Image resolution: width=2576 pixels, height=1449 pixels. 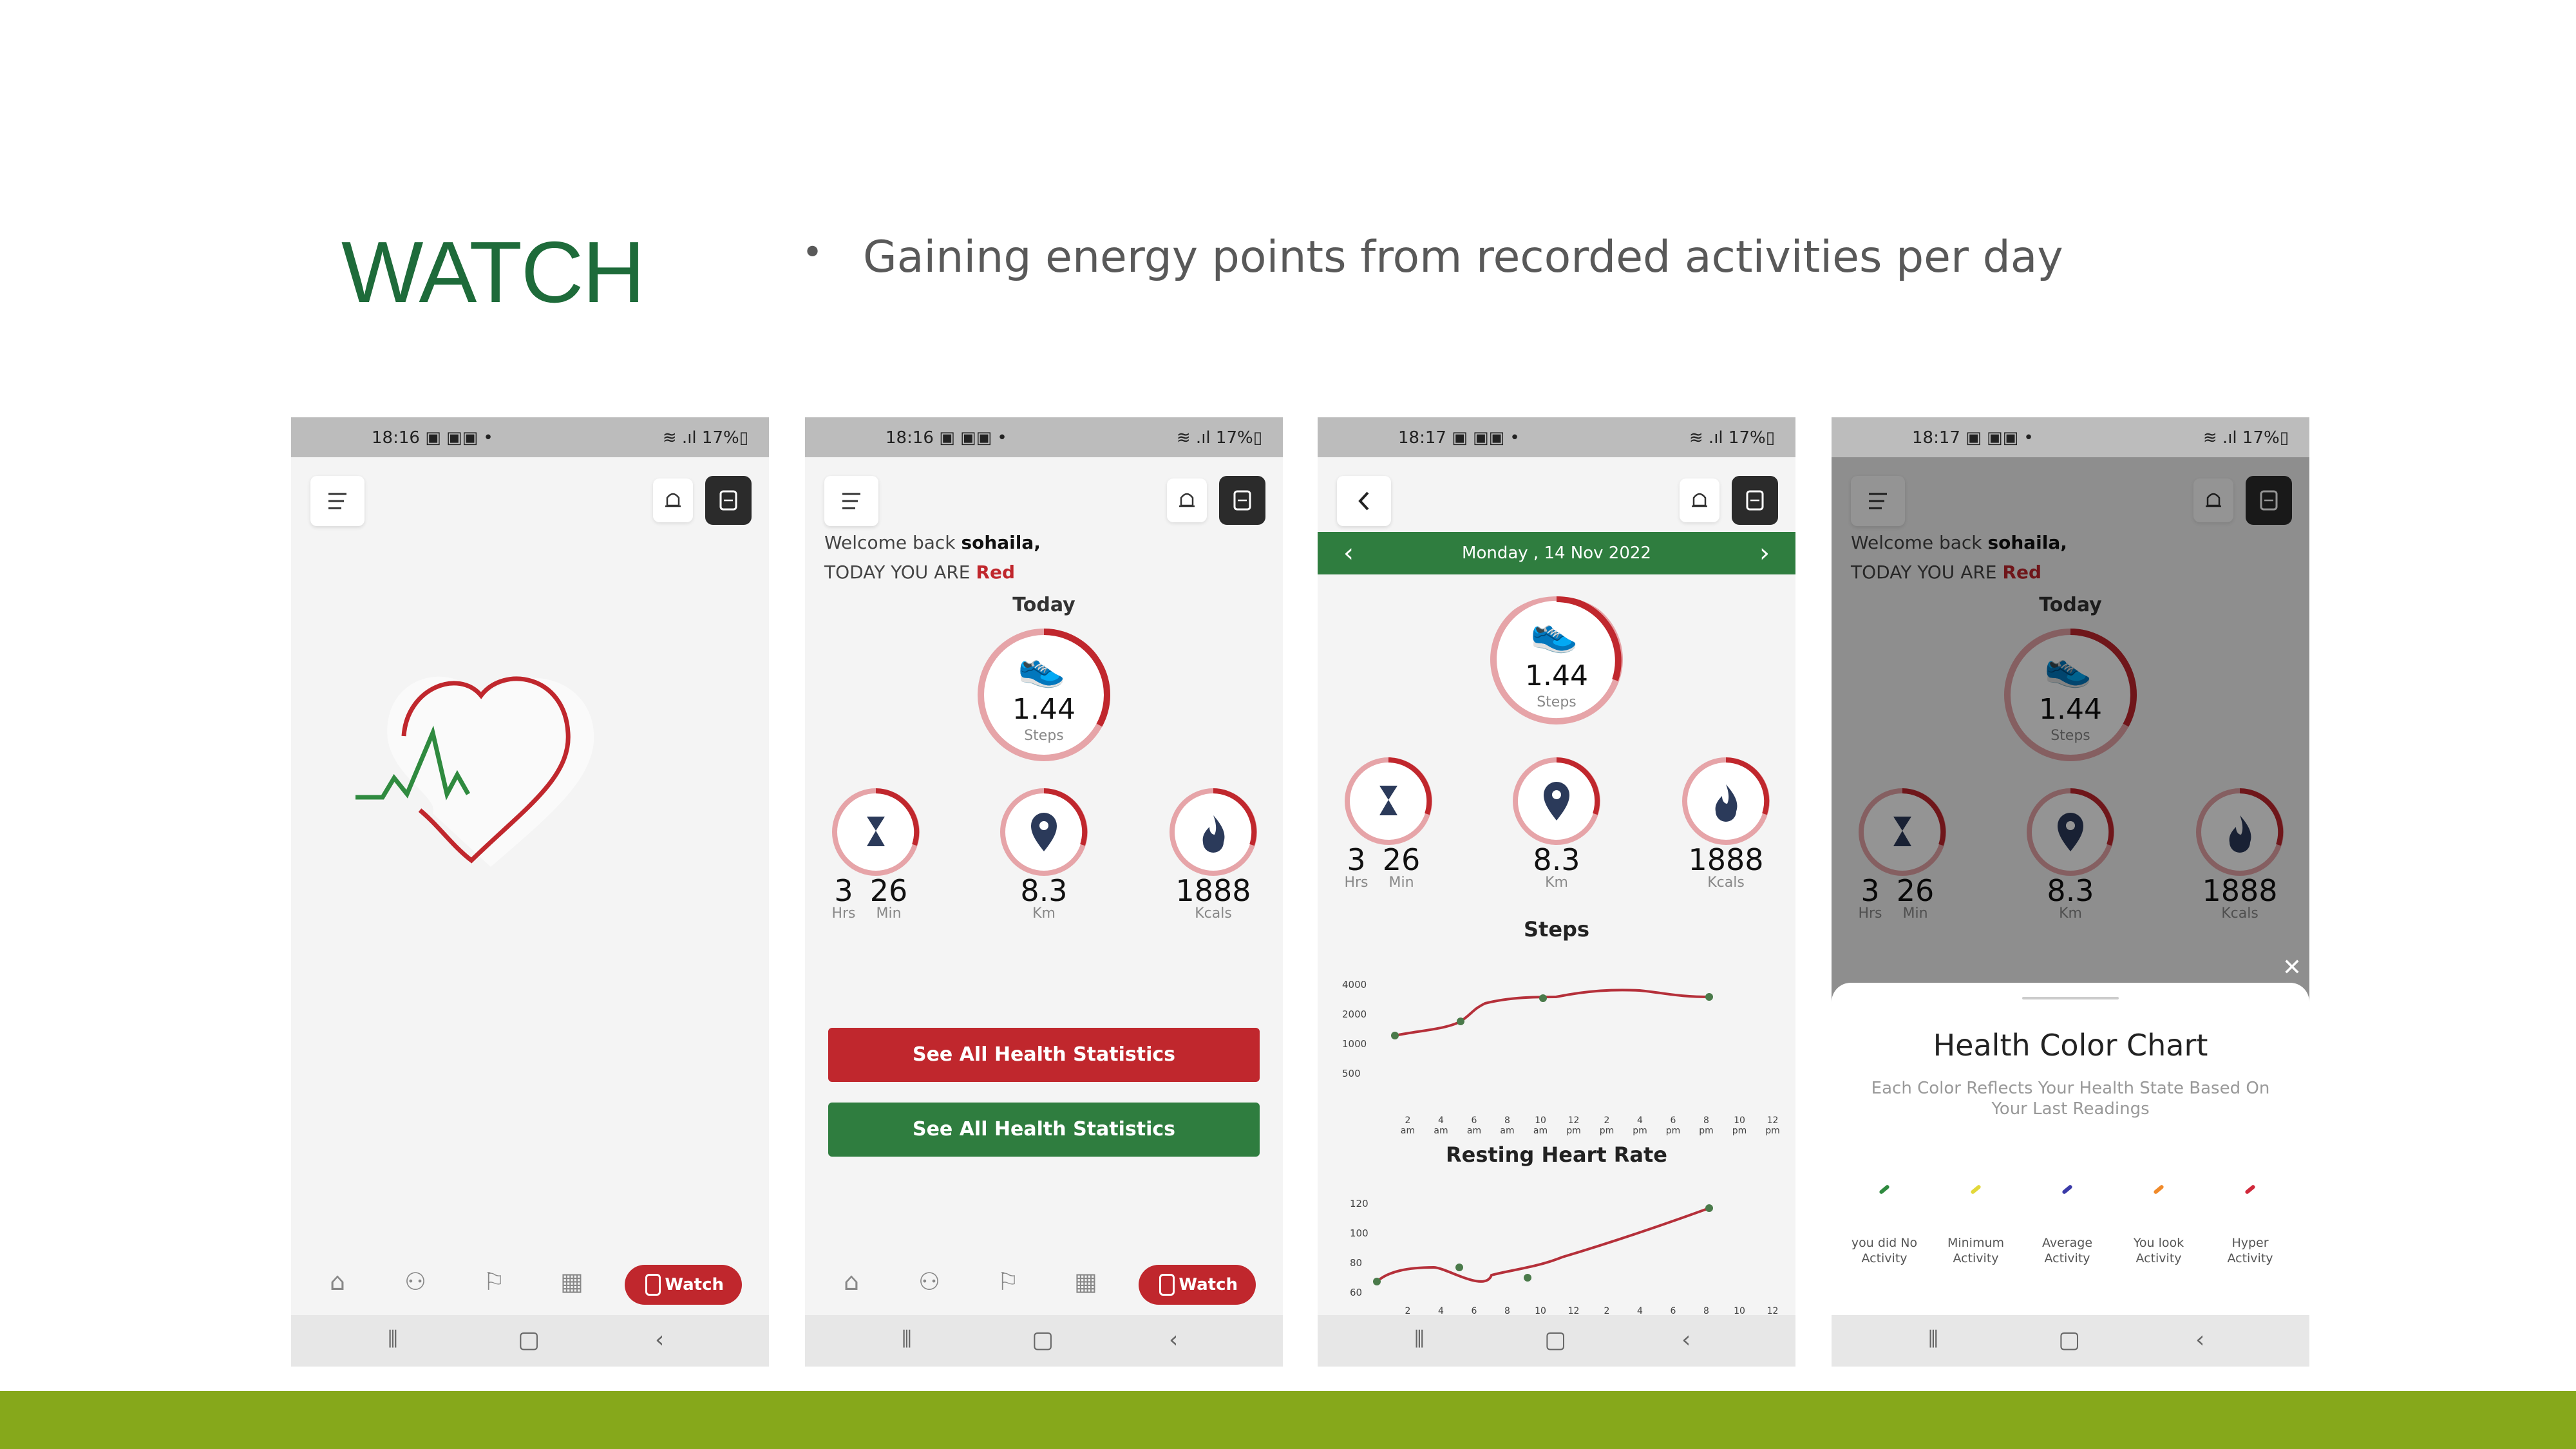 What do you see at coordinates (1044, 913) in the screenshot?
I see `distance-label: Km` at bounding box center [1044, 913].